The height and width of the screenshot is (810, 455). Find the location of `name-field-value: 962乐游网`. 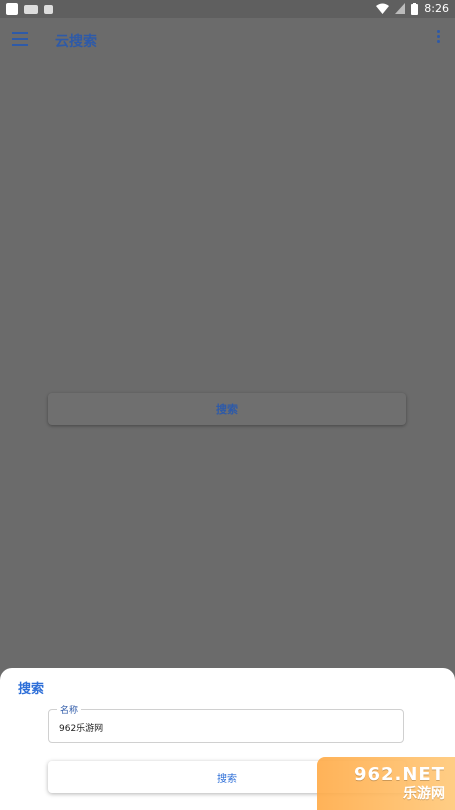

name-field-value: 962乐游网 is located at coordinates (81, 727).